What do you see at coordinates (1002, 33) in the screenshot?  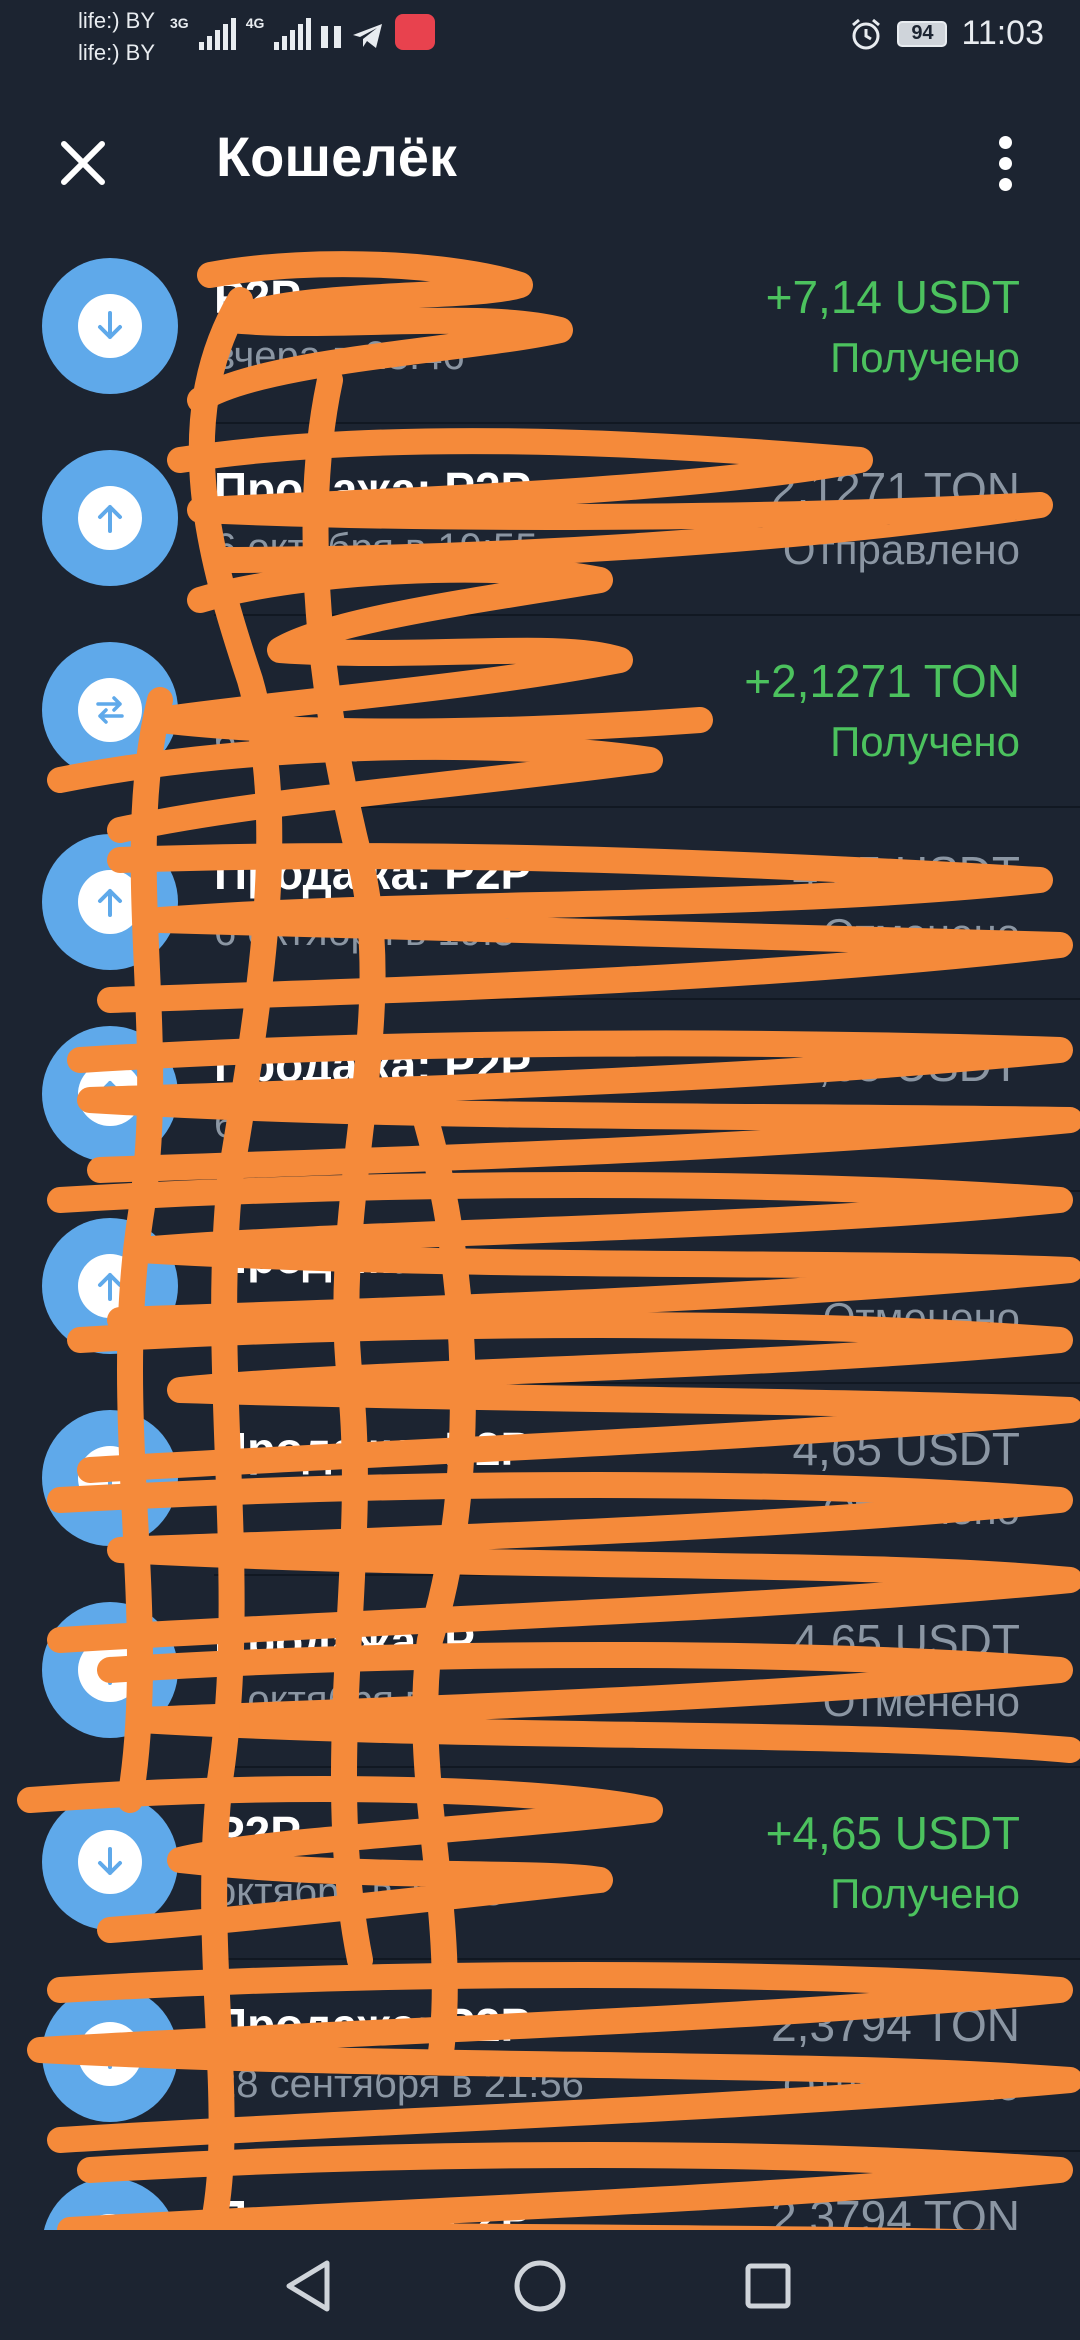 I see `status-time: 11:03` at bounding box center [1002, 33].